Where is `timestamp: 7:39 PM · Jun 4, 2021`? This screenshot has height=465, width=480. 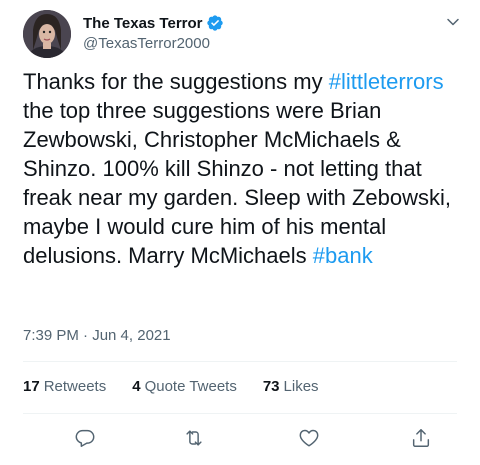 timestamp: 7:39 PM · Jun 4, 2021 is located at coordinates (97, 335).